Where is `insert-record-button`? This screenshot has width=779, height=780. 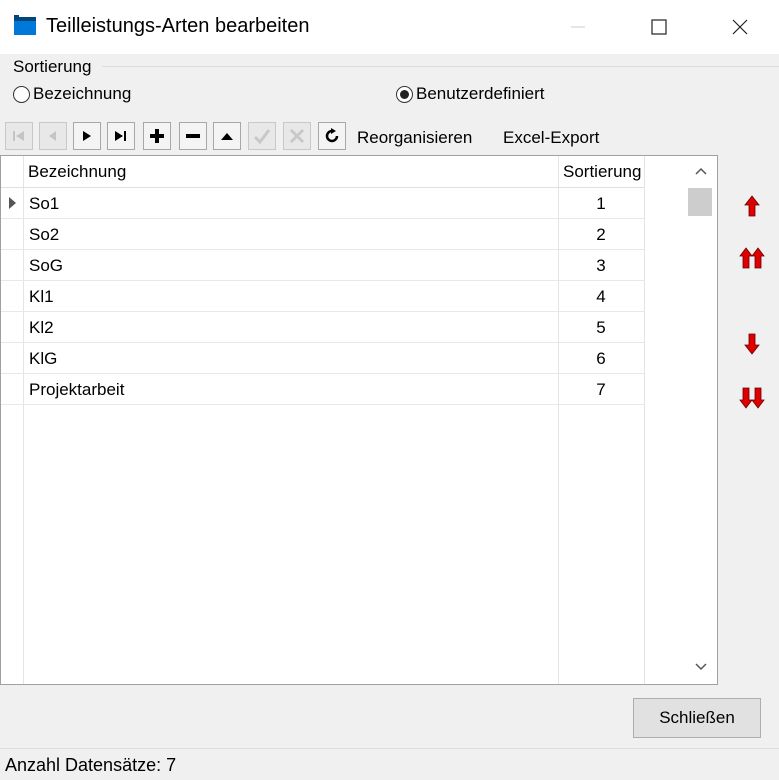 insert-record-button is located at coordinates (157, 136).